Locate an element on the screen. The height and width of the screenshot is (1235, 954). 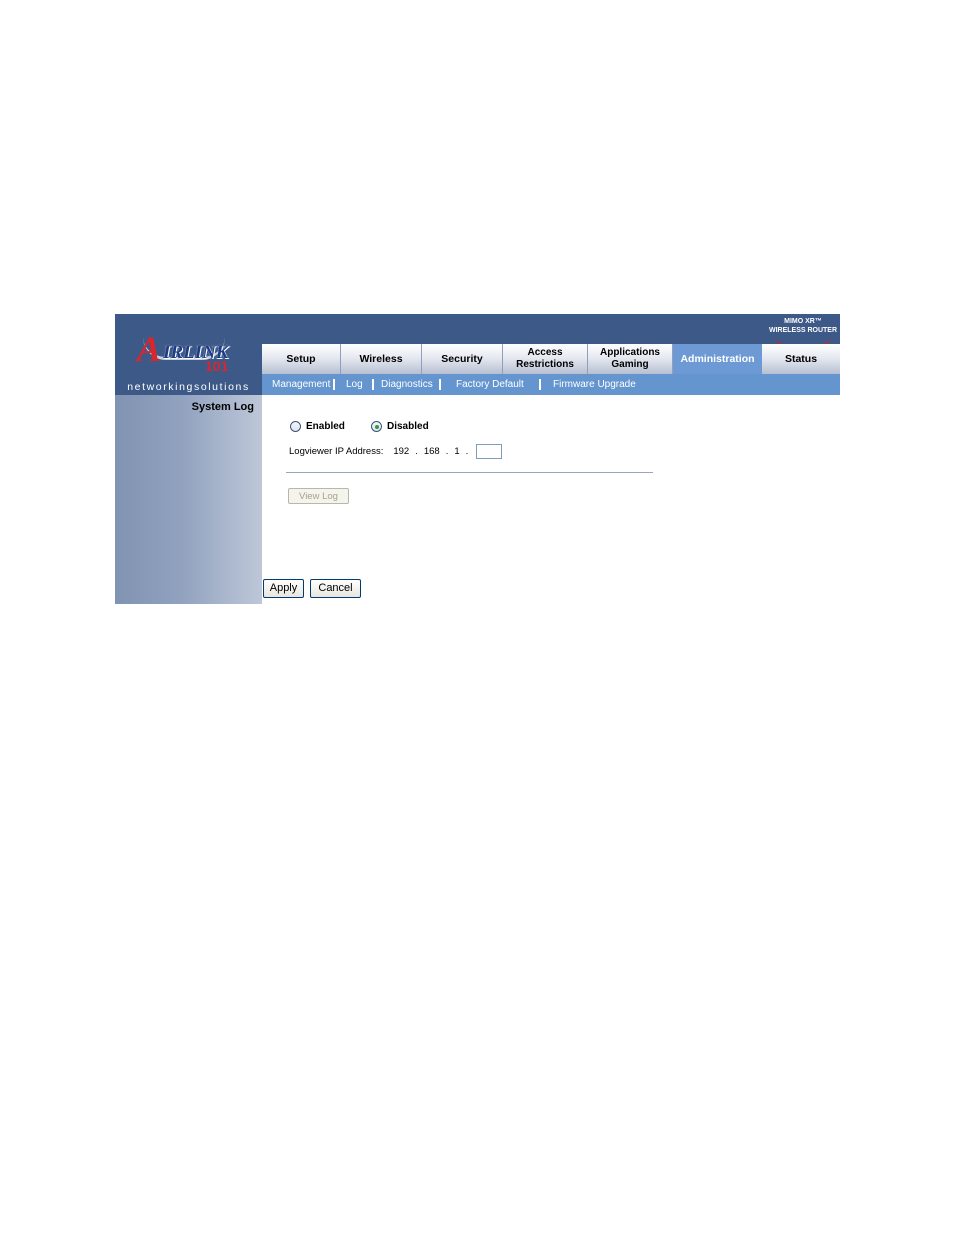
subnav-firmware-upgrade: Firmware Upgrade is located at coordinates (594, 384).